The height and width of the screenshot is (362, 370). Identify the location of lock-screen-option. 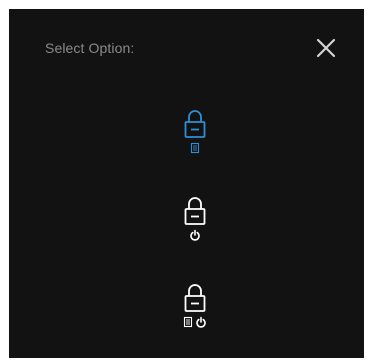
(195, 135).